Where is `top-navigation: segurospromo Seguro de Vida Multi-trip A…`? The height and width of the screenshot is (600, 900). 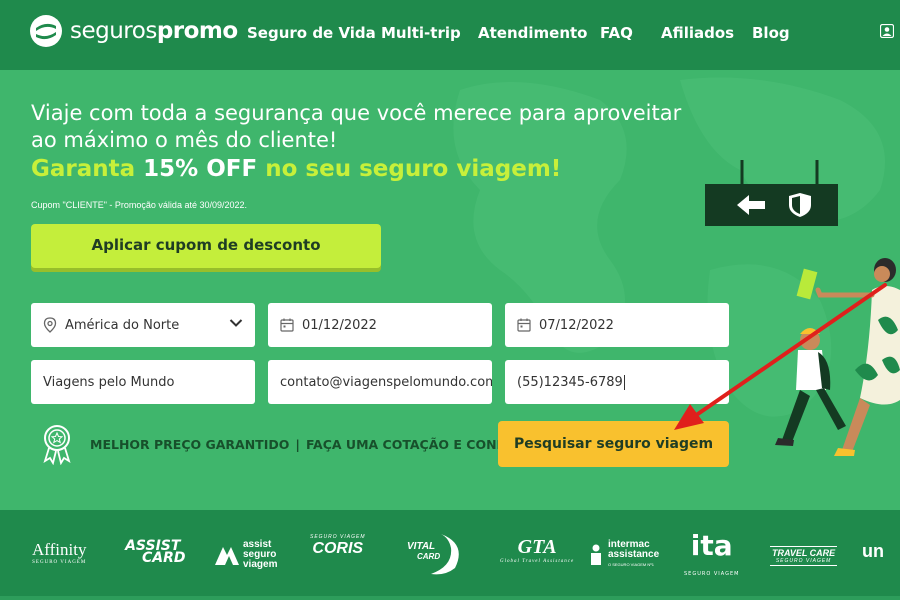
top-navigation: segurospromo Seguro de Vida Multi-trip A… is located at coordinates (450, 35).